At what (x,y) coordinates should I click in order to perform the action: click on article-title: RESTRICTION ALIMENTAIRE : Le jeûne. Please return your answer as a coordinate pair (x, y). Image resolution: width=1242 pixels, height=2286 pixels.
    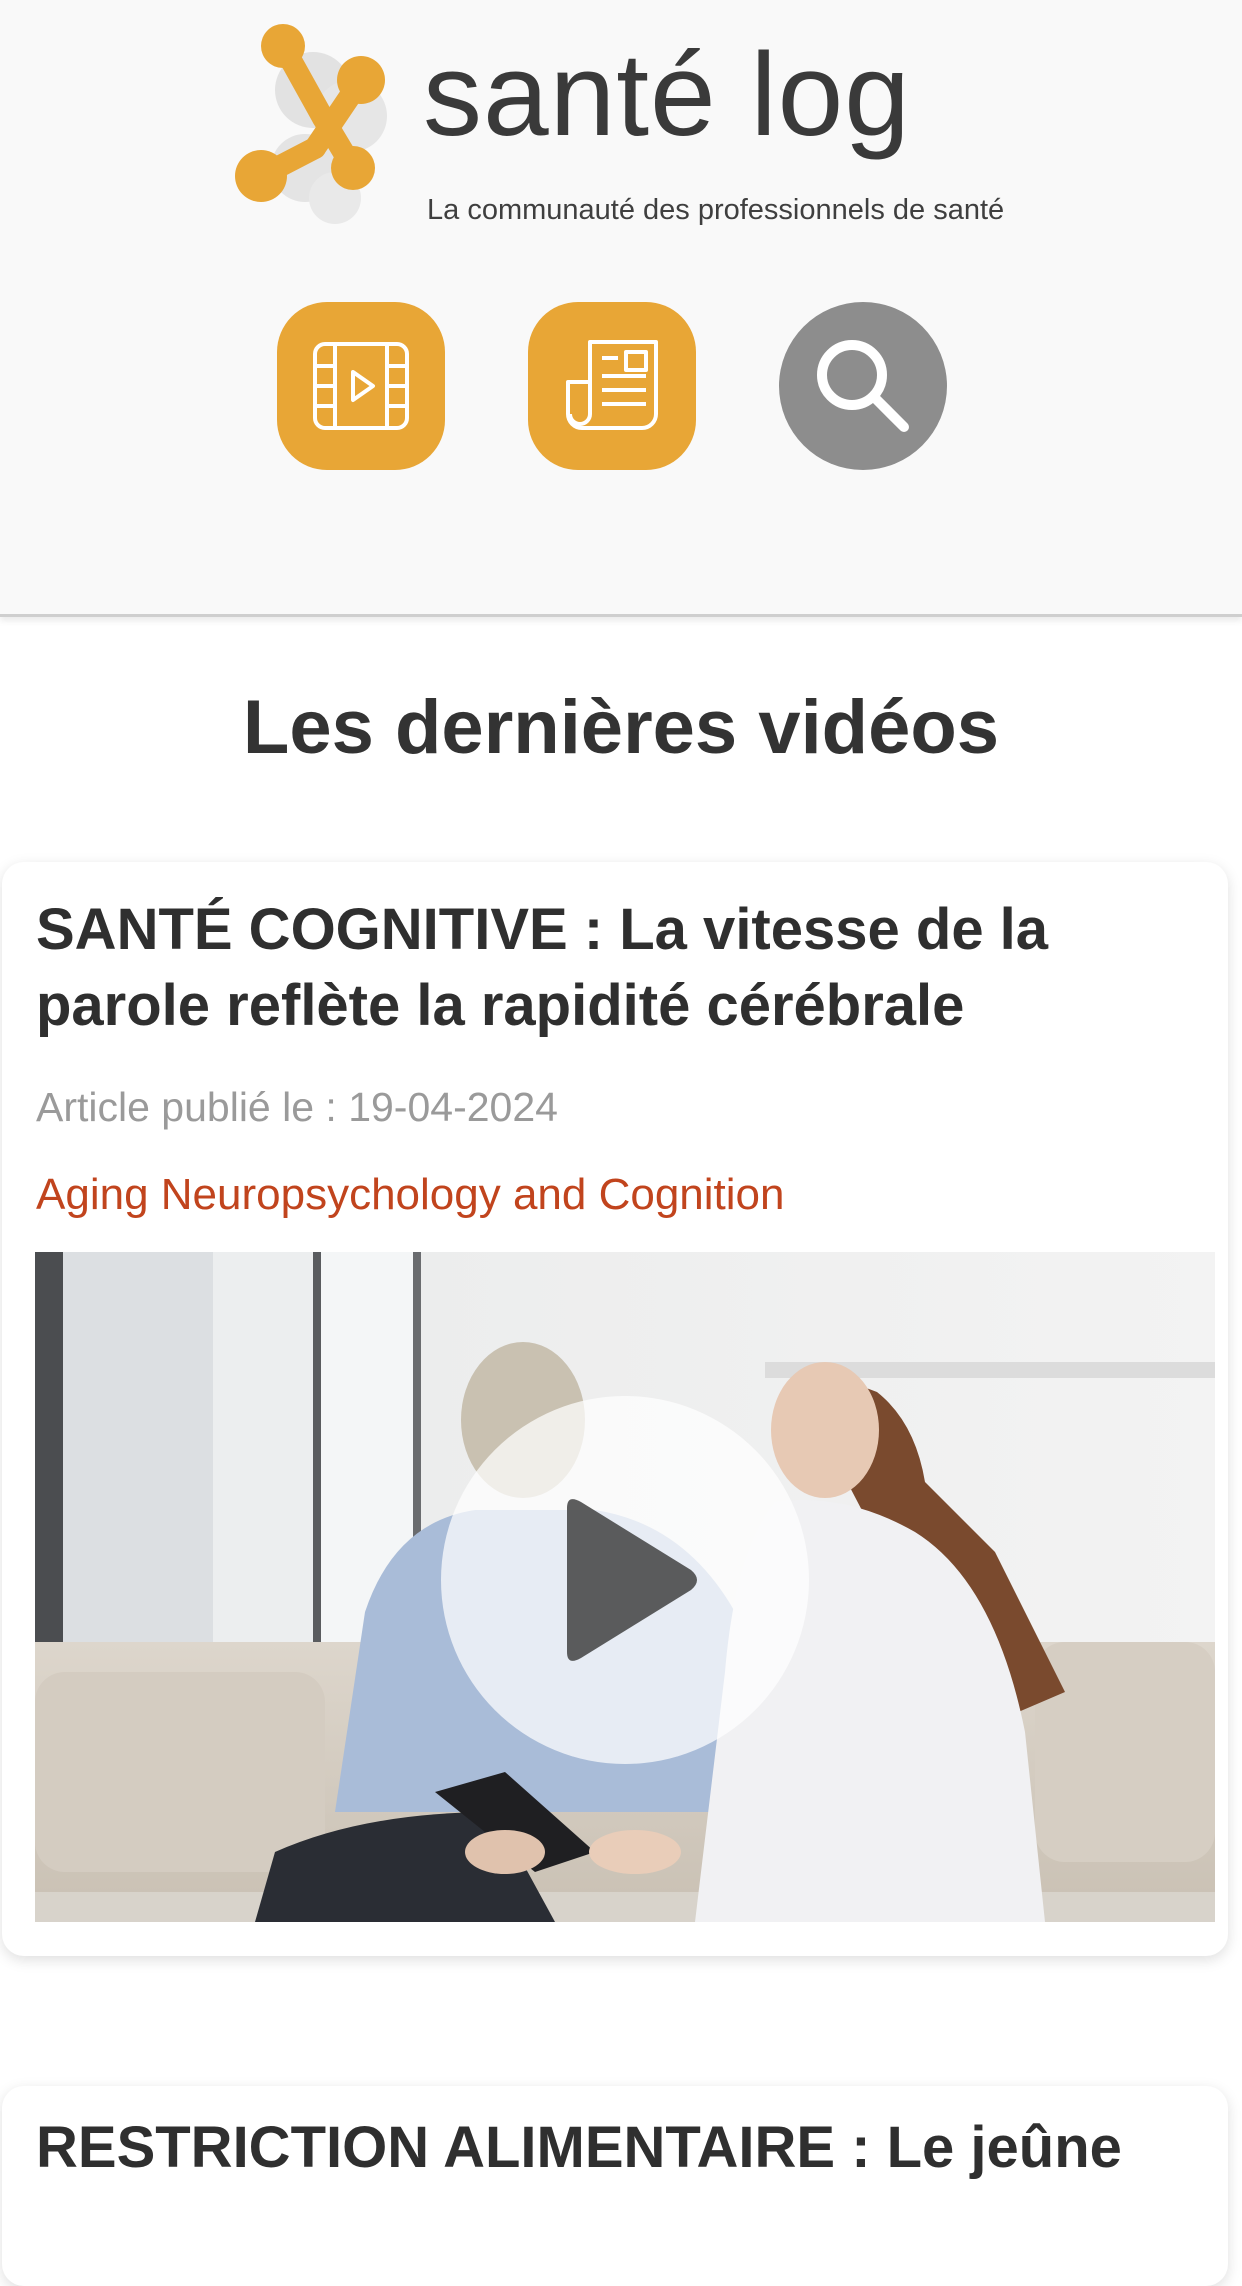
    Looking at the image, I should click on (631, 2148).